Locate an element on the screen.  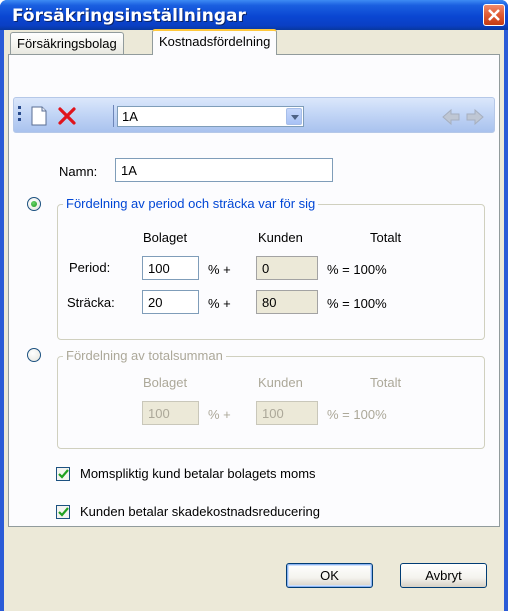
tab-kostnadsfordelning: Kostnadsfördelning is located at coordinates (215, 42).